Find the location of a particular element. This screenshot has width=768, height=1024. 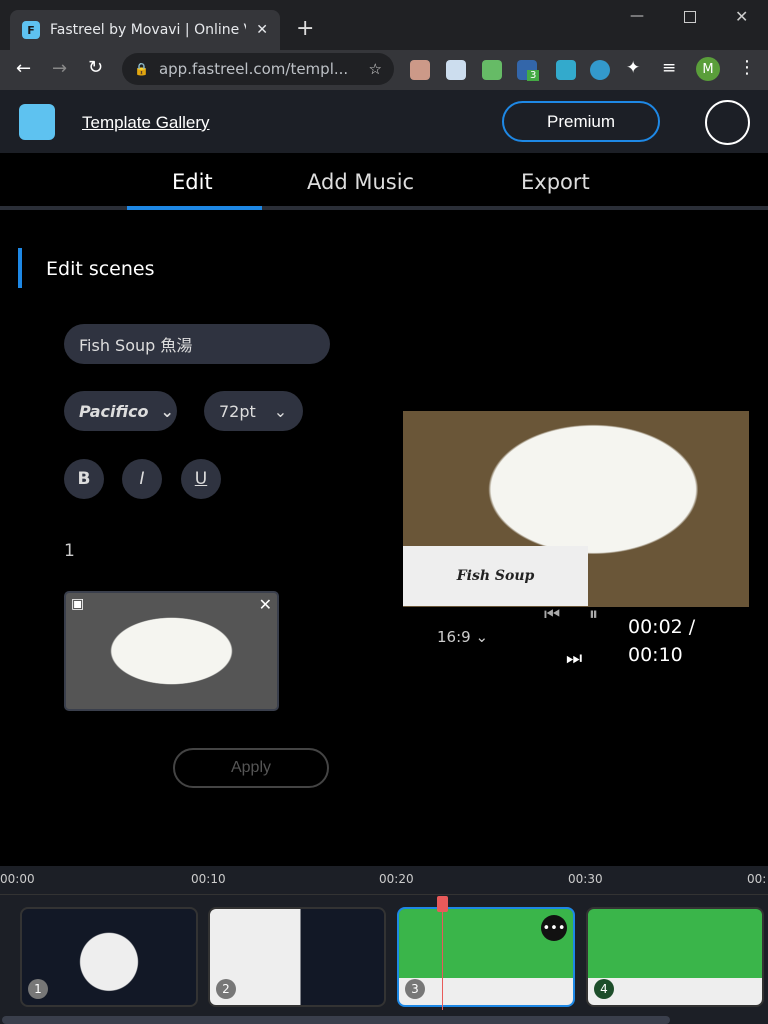

apply-button: Apply is located at coordinates (251, 768).